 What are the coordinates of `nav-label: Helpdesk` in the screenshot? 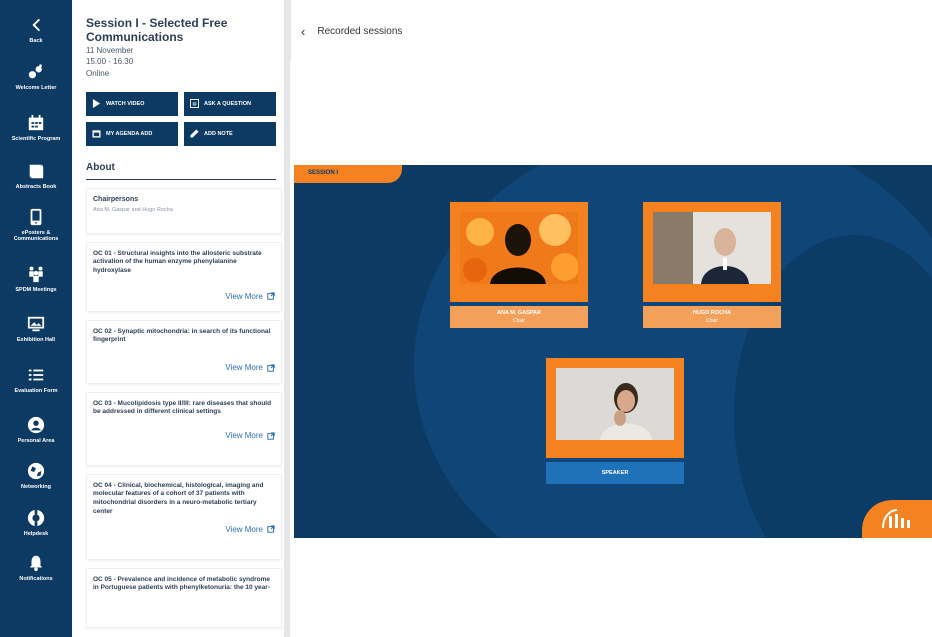 It's located at (36, 533).